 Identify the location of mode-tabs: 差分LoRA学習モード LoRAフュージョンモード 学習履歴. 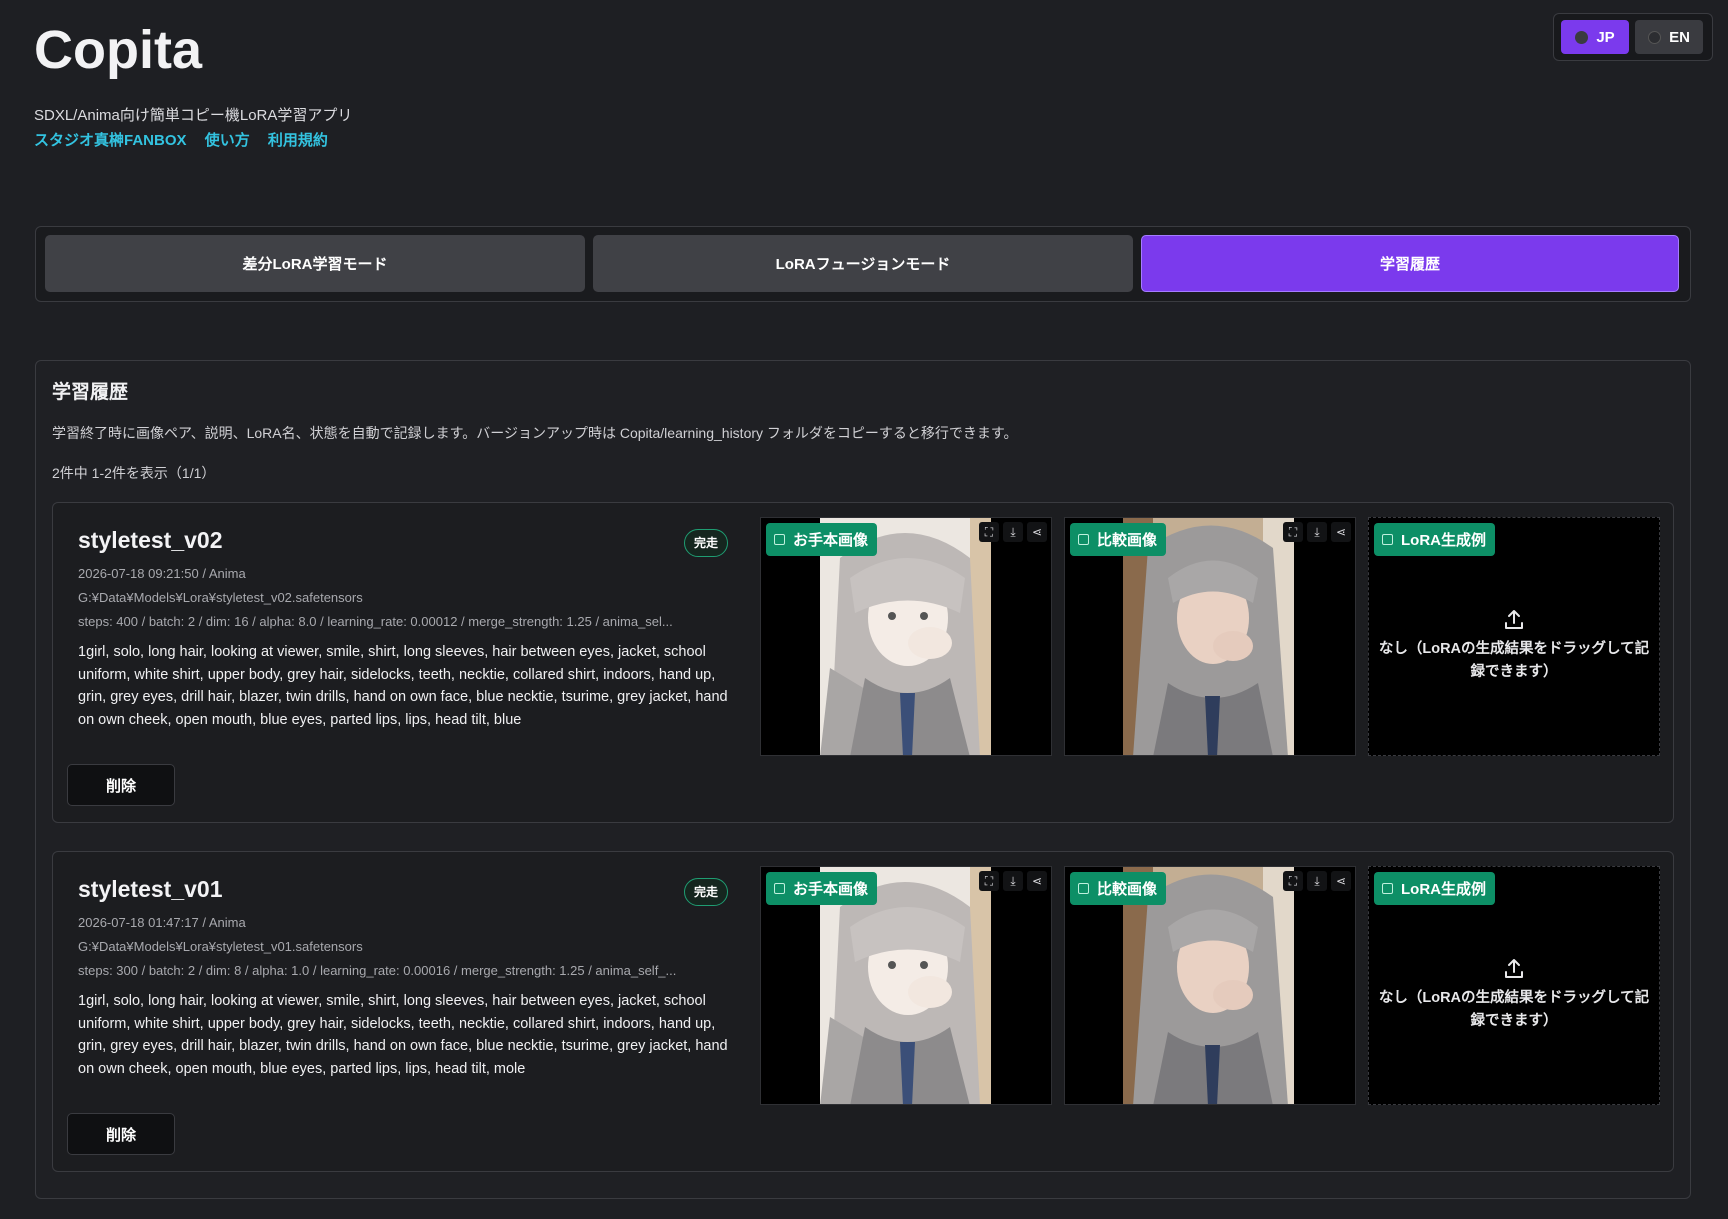
(863, 264).